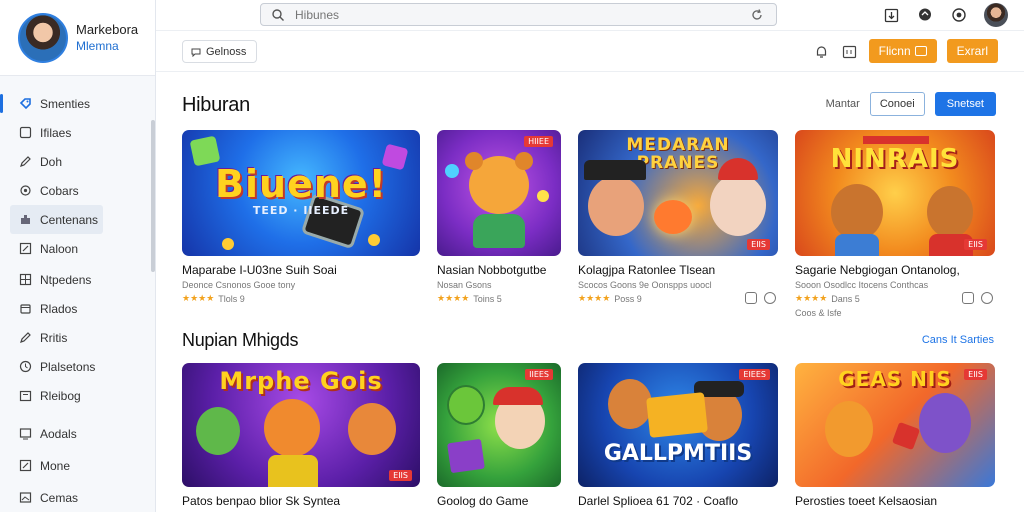  I want to click on image-icon, so click(25, 498).